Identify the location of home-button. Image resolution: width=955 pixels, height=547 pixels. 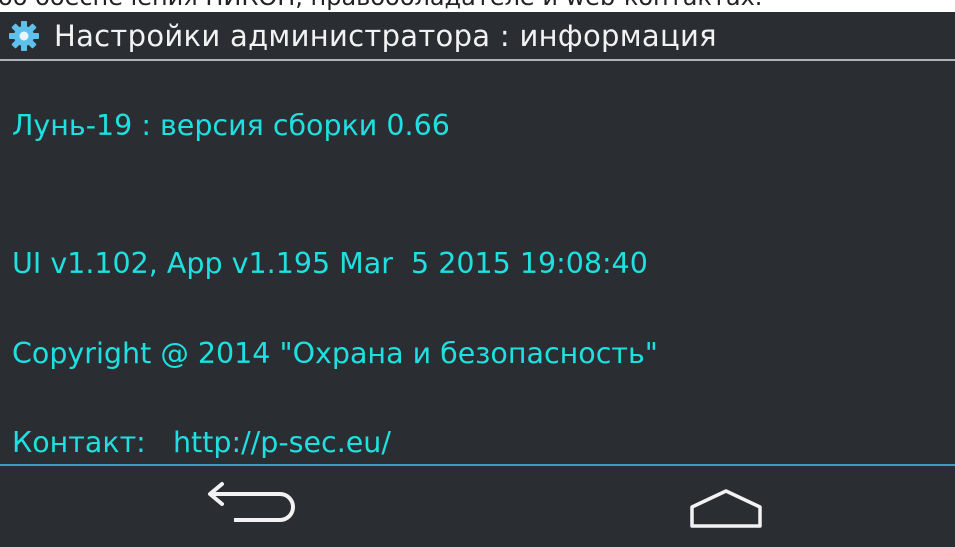
(725, 508).